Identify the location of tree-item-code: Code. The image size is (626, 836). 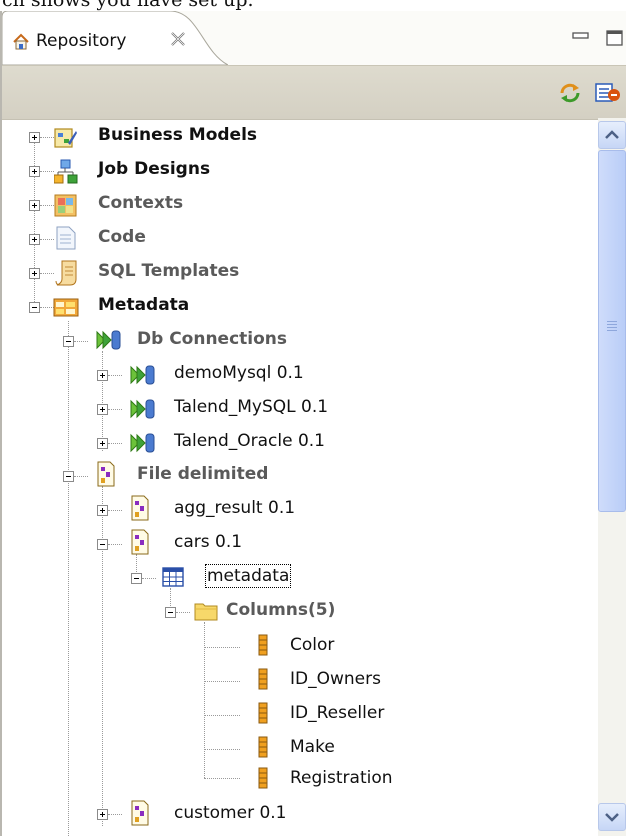
(122, 237).